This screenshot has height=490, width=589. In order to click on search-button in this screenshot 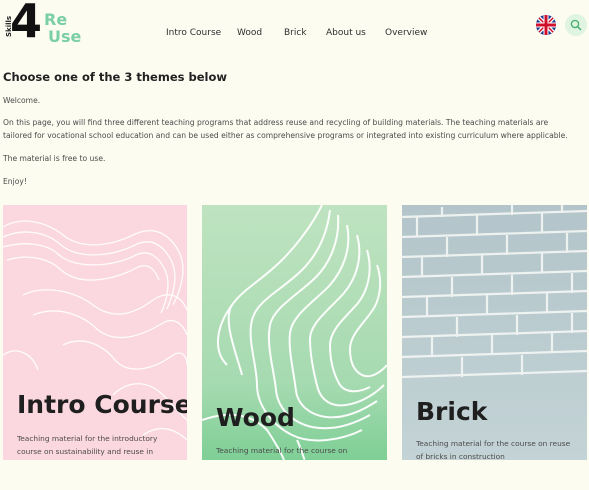, I will do `click(576, 25)`.